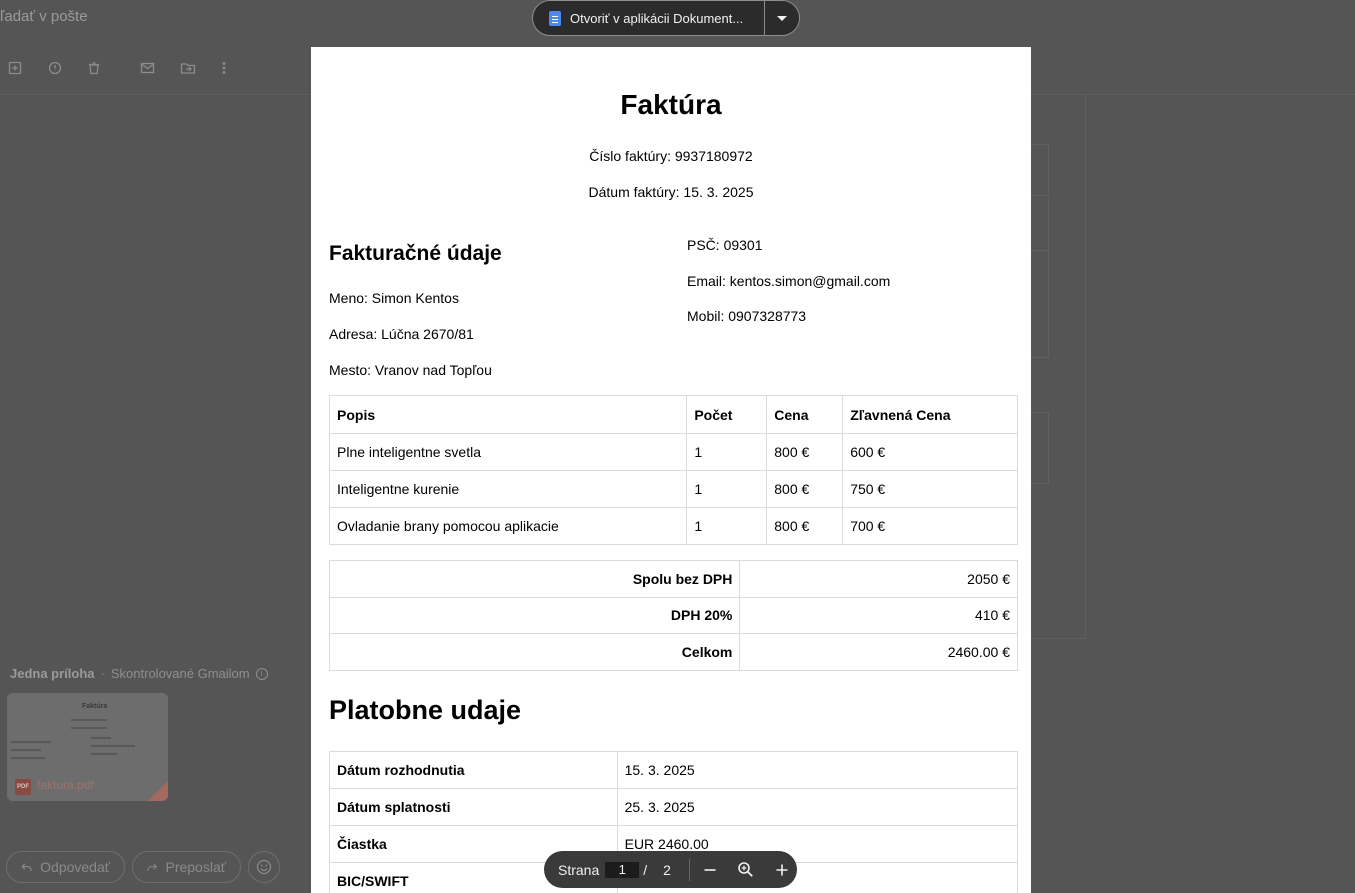 The height and width of the screenshot is (893, 1355). Describe the element at coordinates (75, 867) in the screenshot. I see `reply-label: Odpovedať` at that location.